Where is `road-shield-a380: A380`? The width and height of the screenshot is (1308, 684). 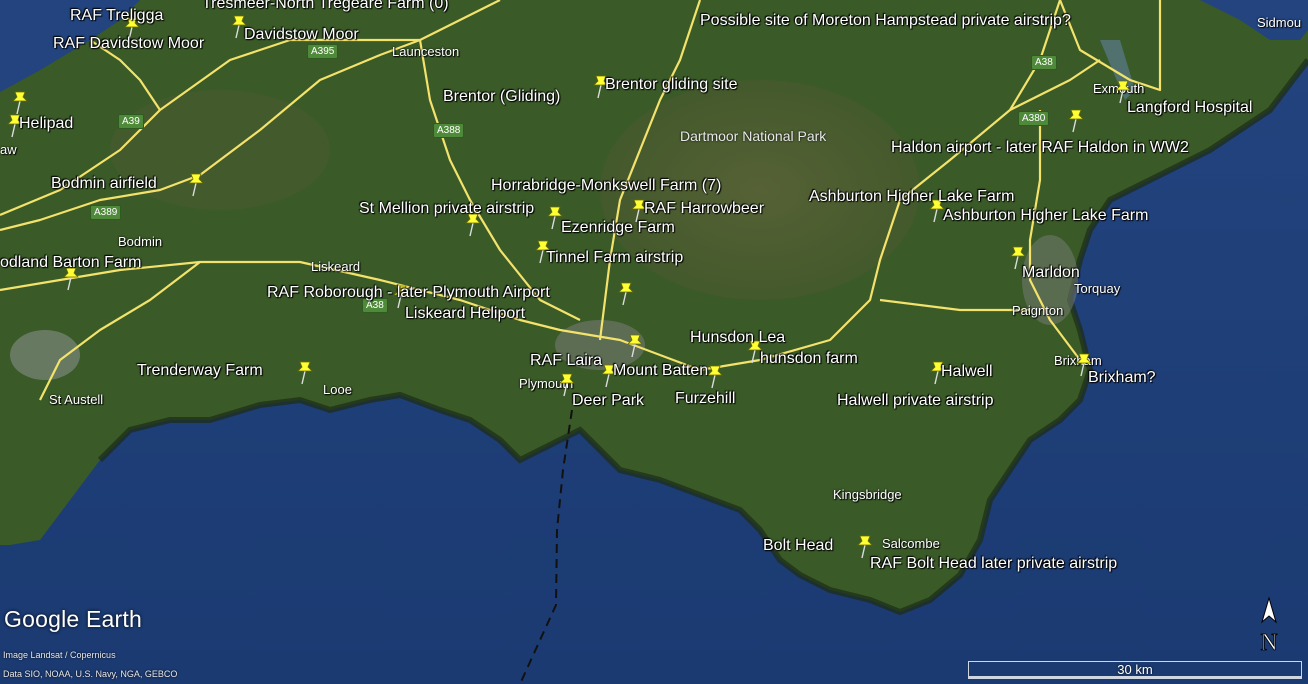 road-shield-a380: A380 is located at coordinates (1034, 118).